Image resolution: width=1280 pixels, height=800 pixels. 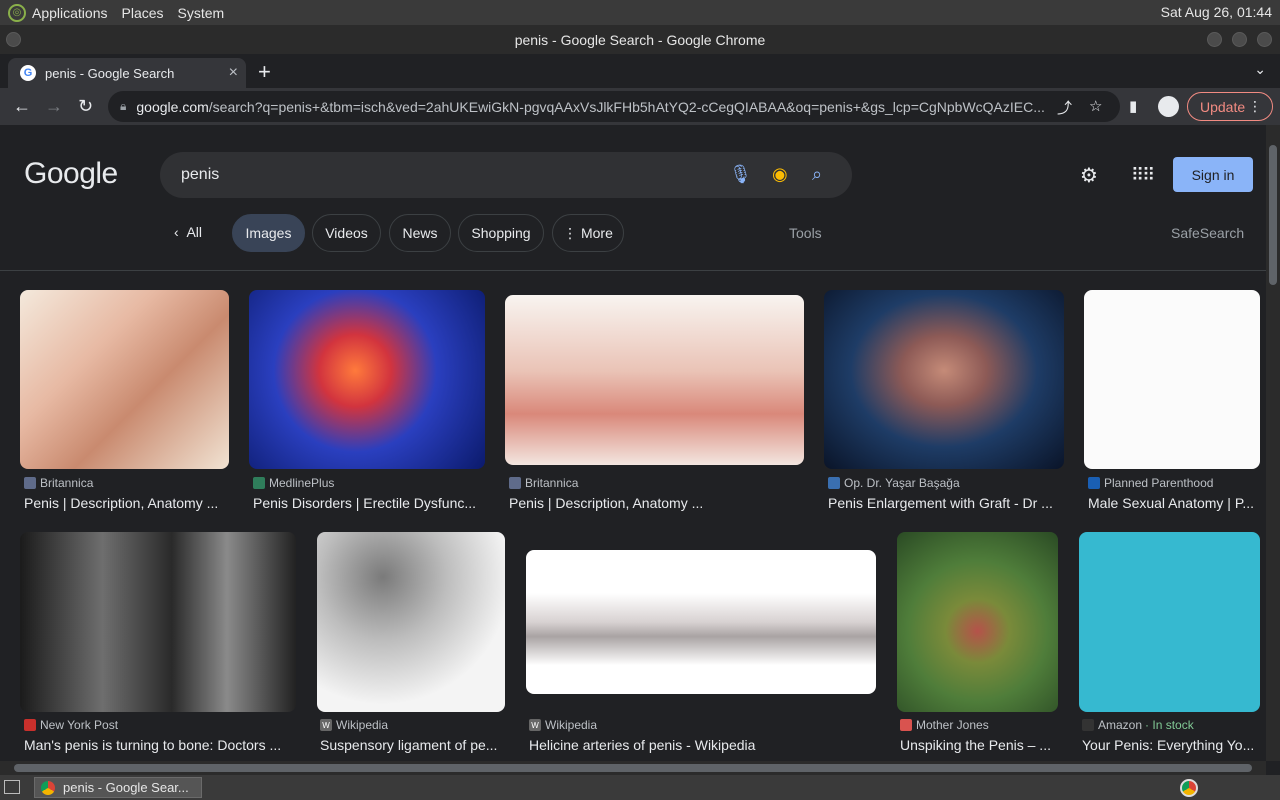 What do you see at coordinates (1189, 788) in the screenshot?
I see `chrome-tray-icon` at bounding box center [1189, 788].